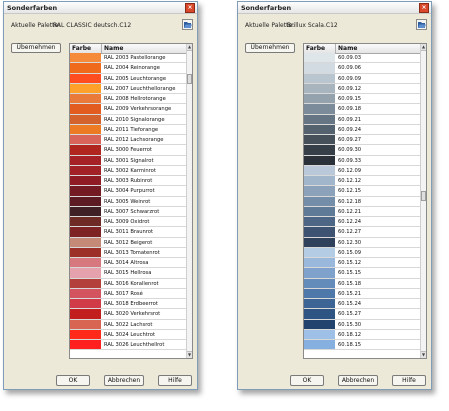 This screenshot has width=449, height=411. I want to click on table-row: 60.12.27, so click(362, 232).